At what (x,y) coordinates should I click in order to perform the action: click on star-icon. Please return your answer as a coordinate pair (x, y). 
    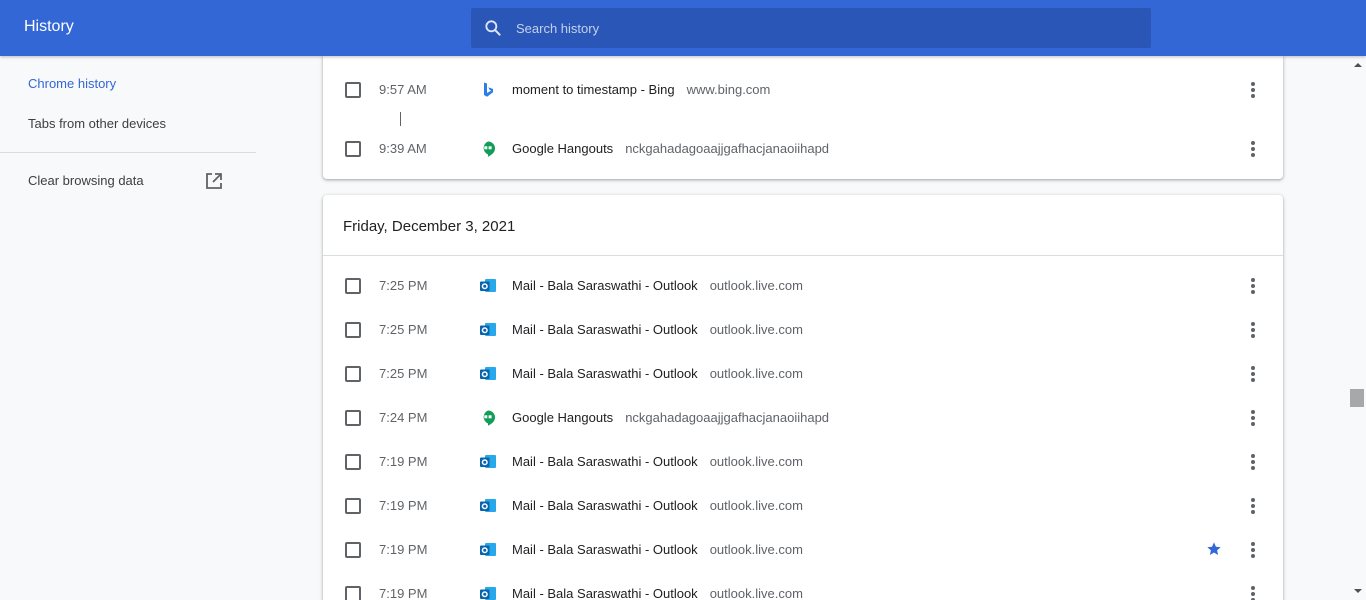
    Looking at the image, I should click on (1214, 549).